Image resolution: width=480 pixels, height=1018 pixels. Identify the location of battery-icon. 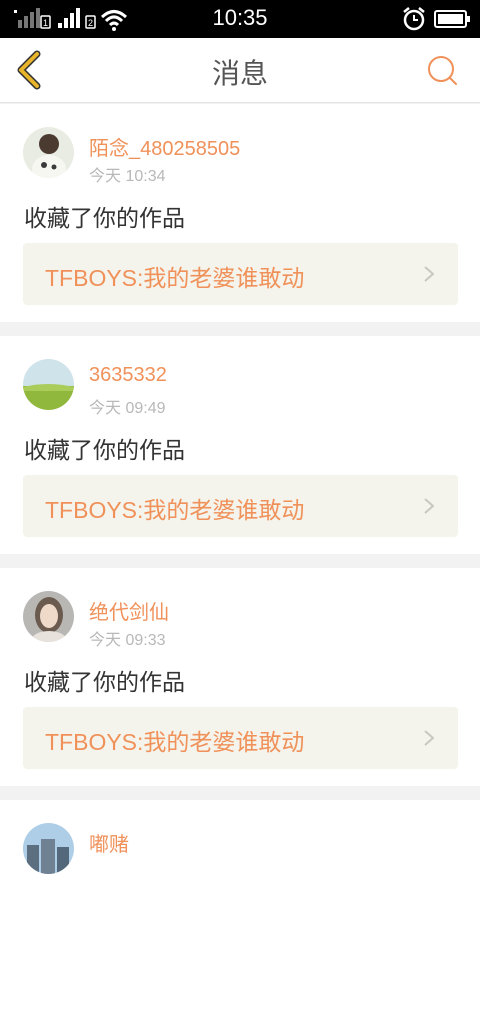
(452, 19).